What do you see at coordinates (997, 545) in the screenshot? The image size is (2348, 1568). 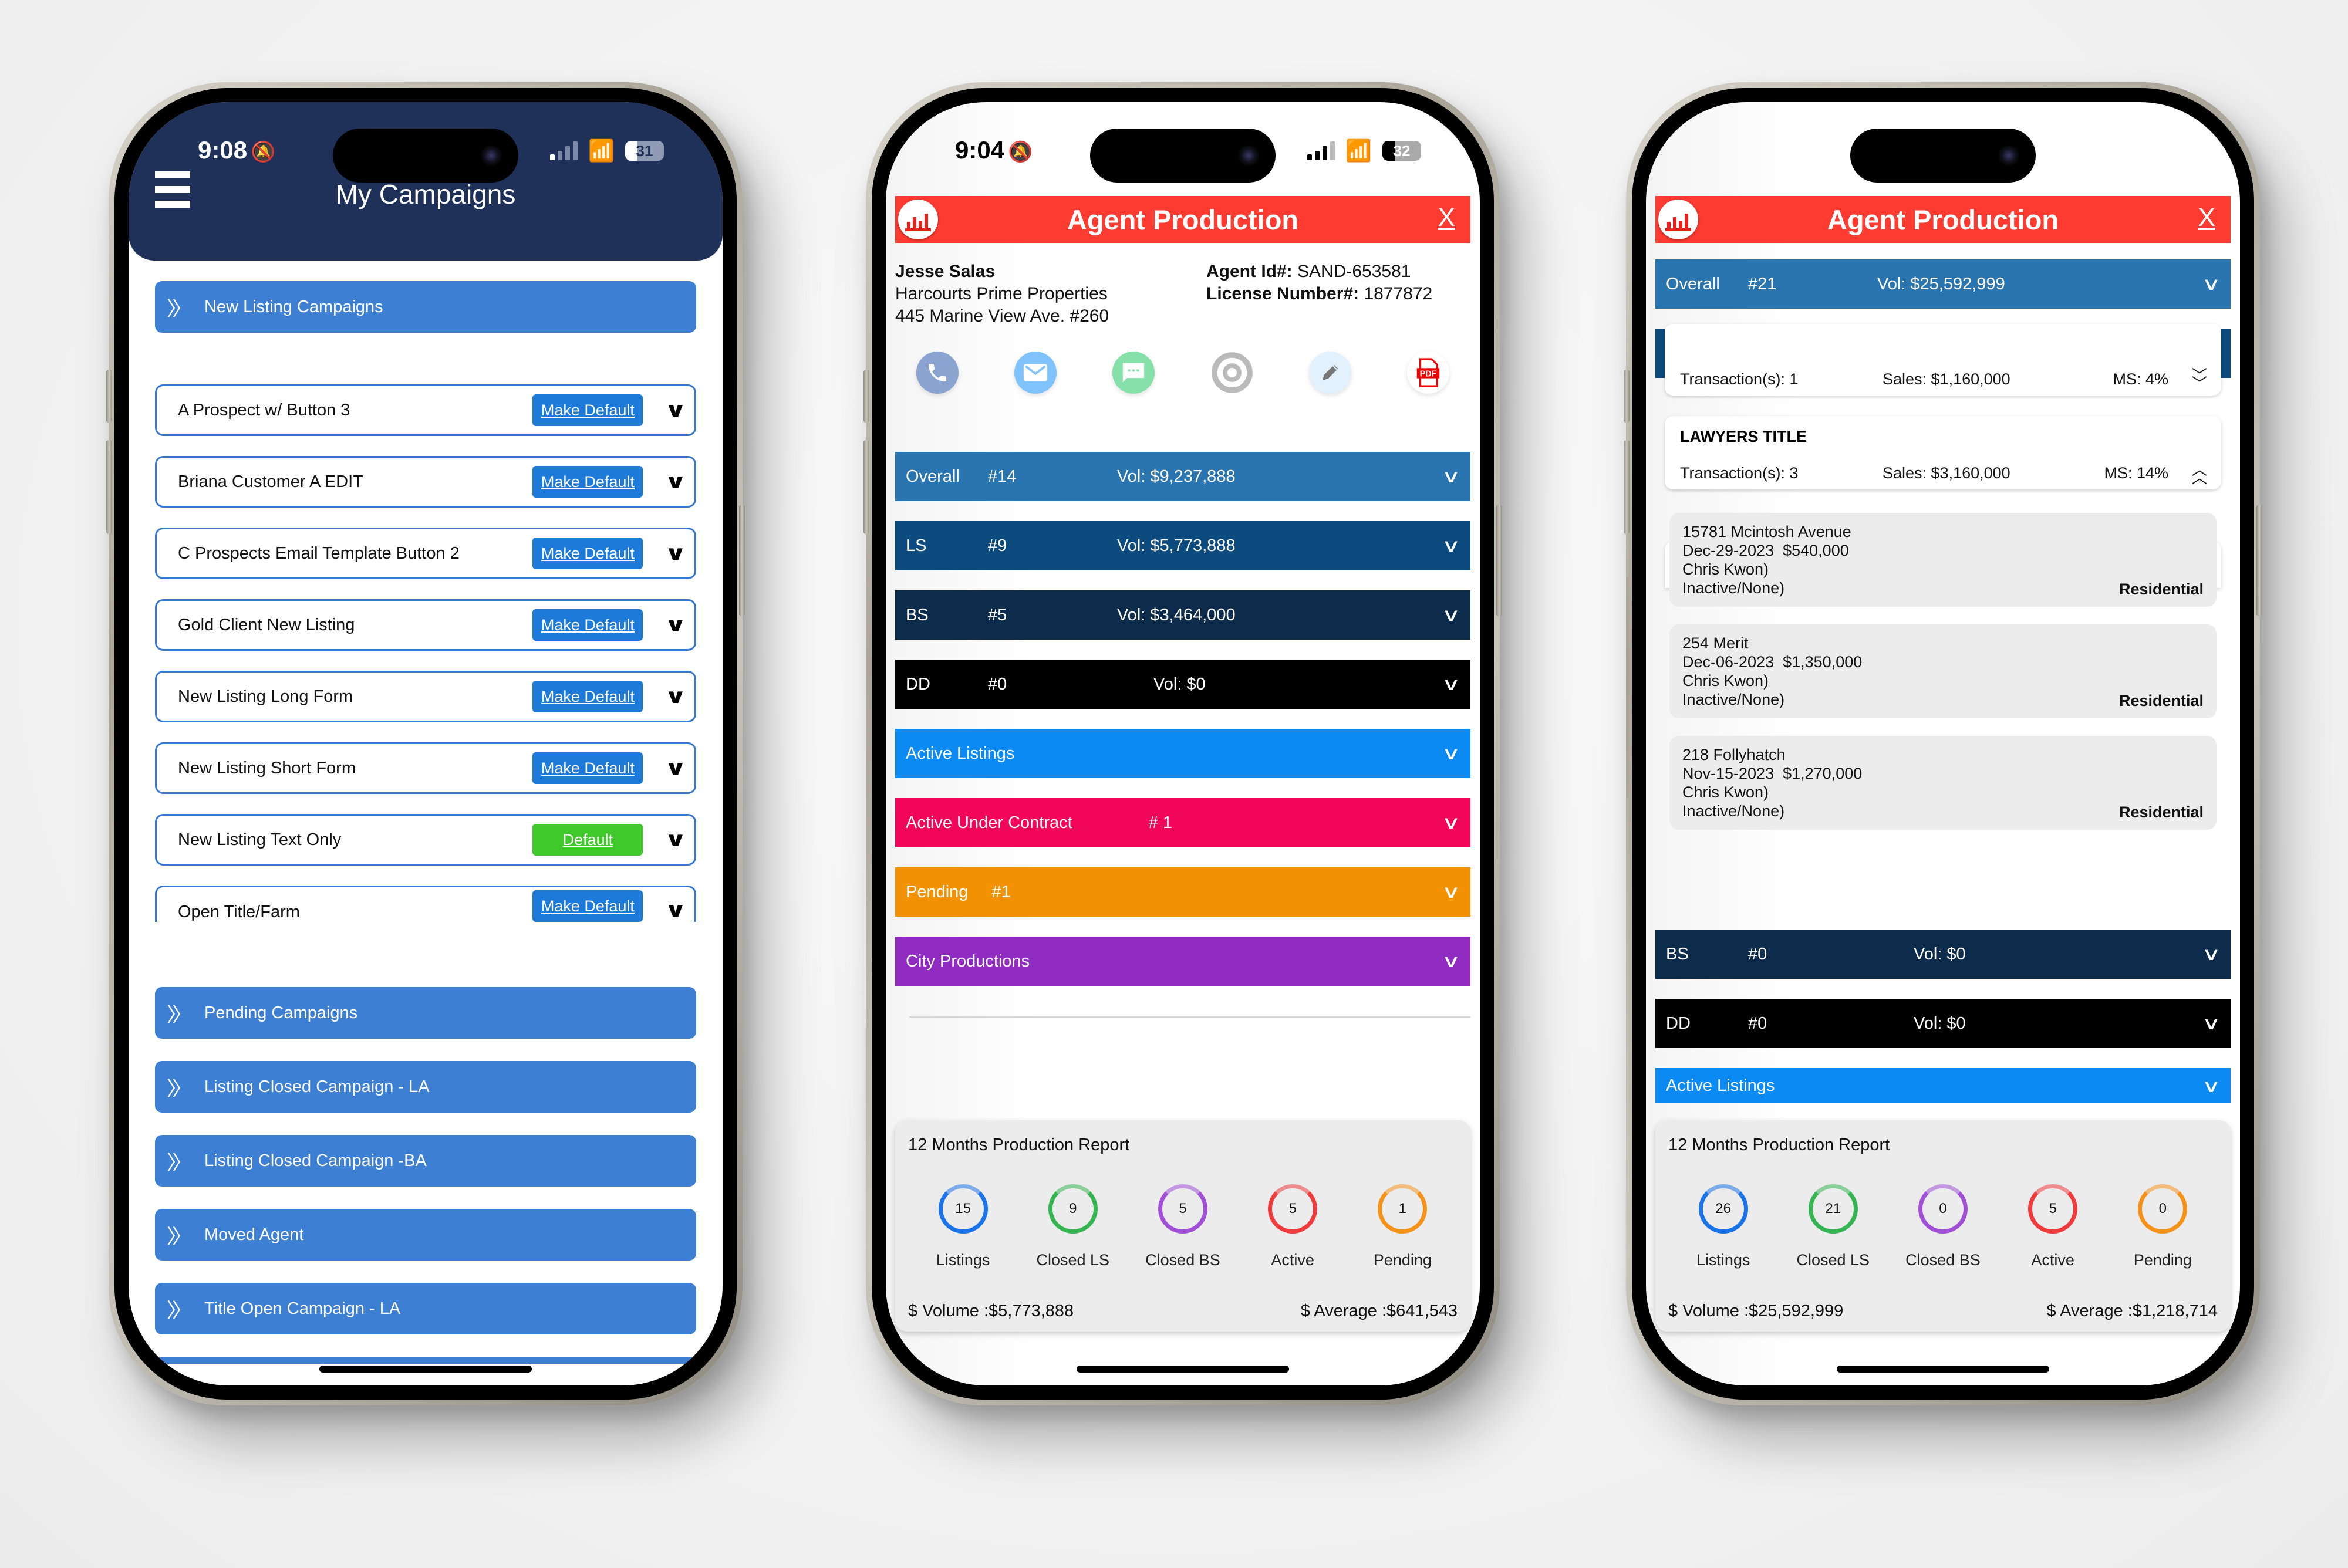 I see `bar-rank: #9` at bounding box center [997, 545].